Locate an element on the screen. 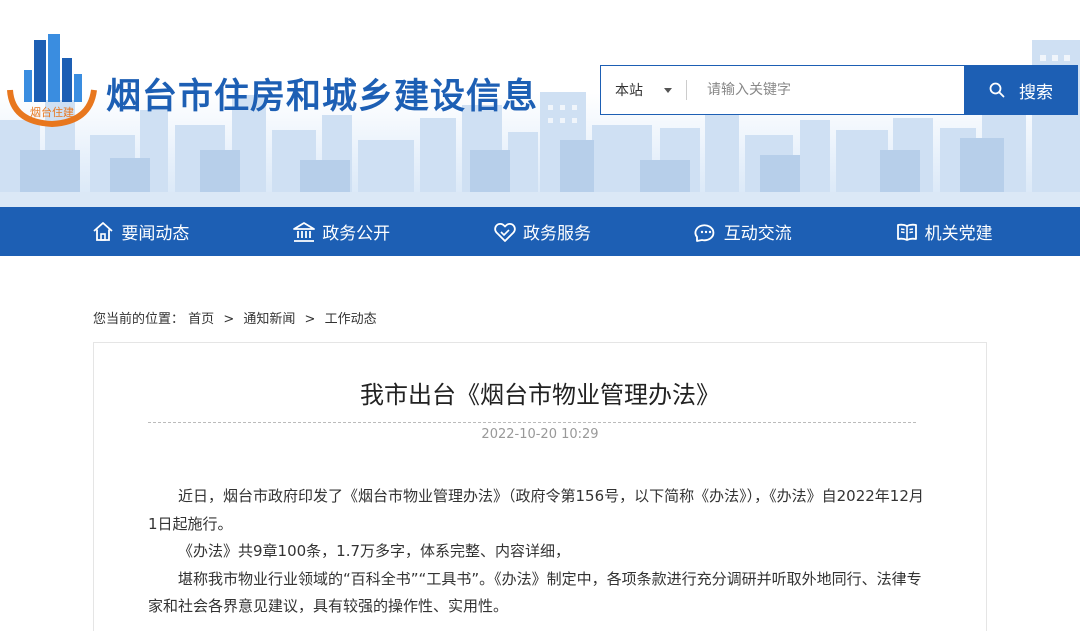 The width and height of the screenshot is (1080, 631). nav-item-news: 要闻动态 is located at coordinates (140, 231).